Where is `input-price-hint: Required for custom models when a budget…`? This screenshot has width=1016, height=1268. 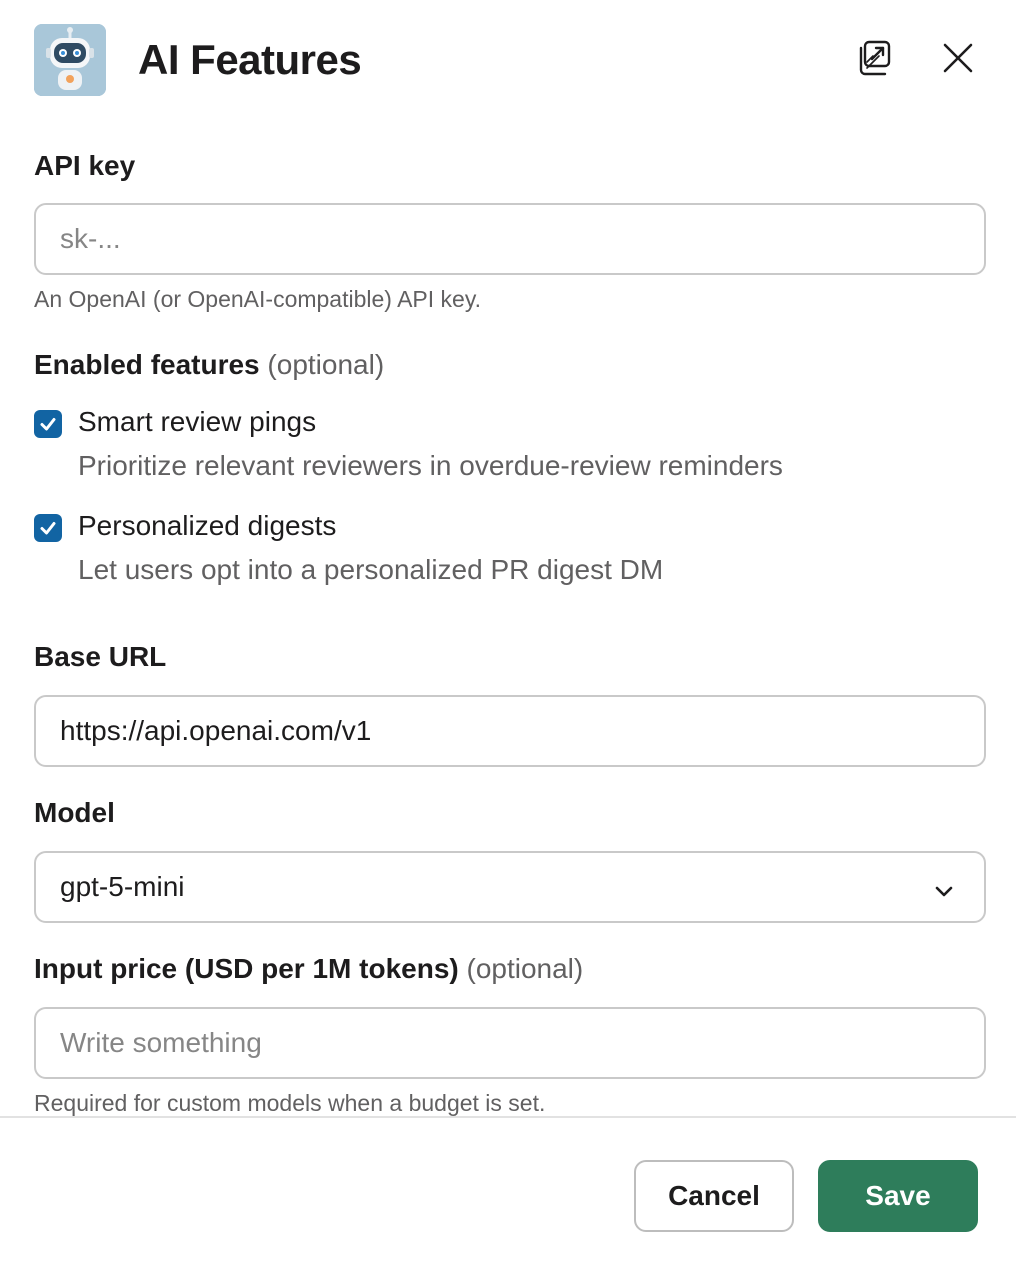 input-price-hint: Required for custom models when a budget… is located at coordinates (290, 1103).